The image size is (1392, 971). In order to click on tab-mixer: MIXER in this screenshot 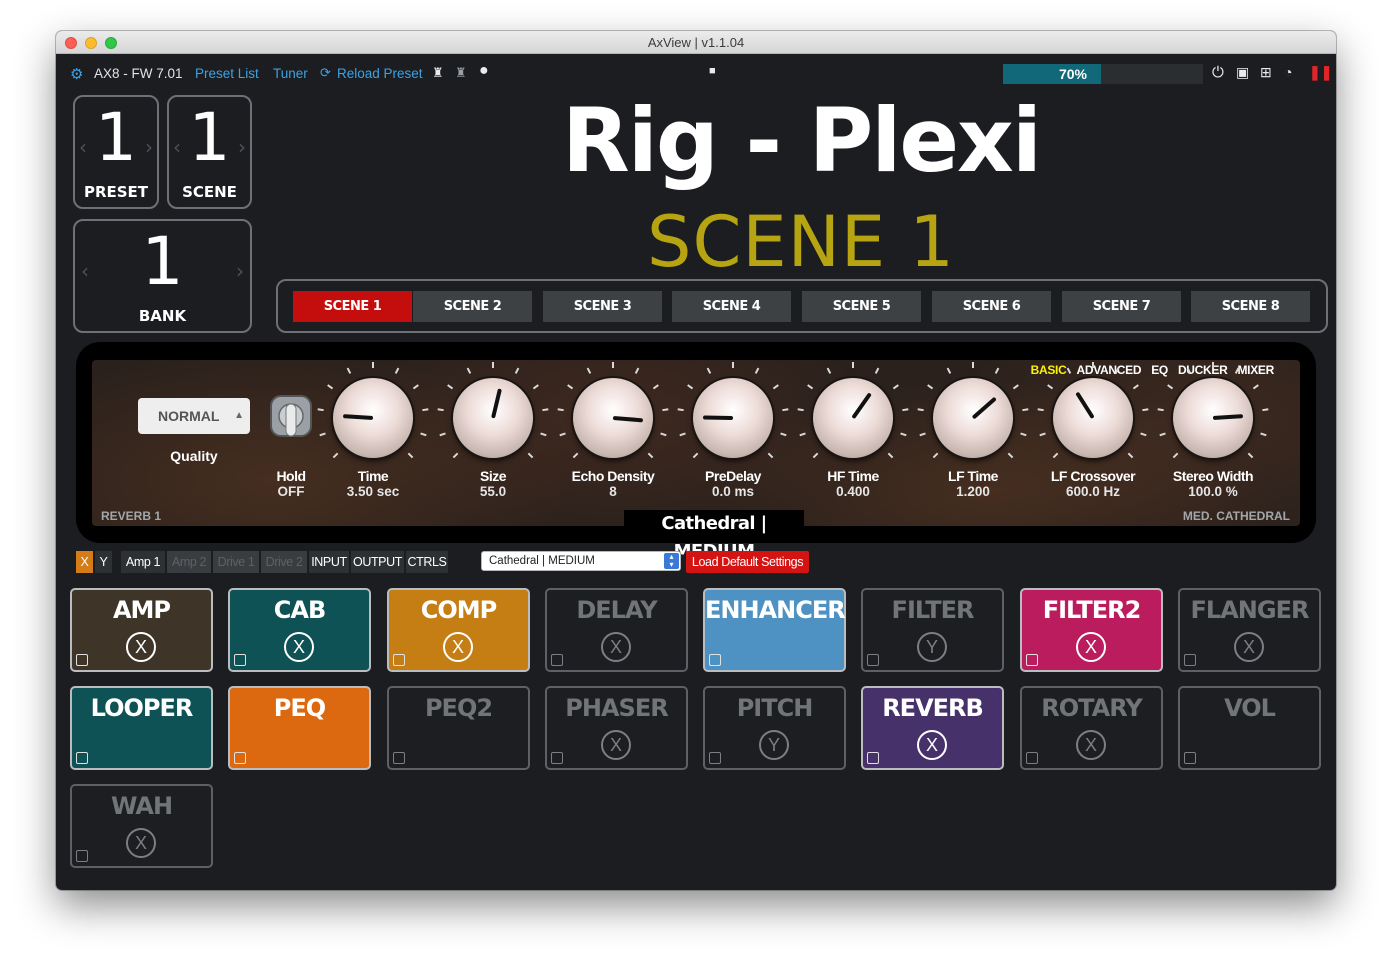, I will do `click(1255, 370)`.